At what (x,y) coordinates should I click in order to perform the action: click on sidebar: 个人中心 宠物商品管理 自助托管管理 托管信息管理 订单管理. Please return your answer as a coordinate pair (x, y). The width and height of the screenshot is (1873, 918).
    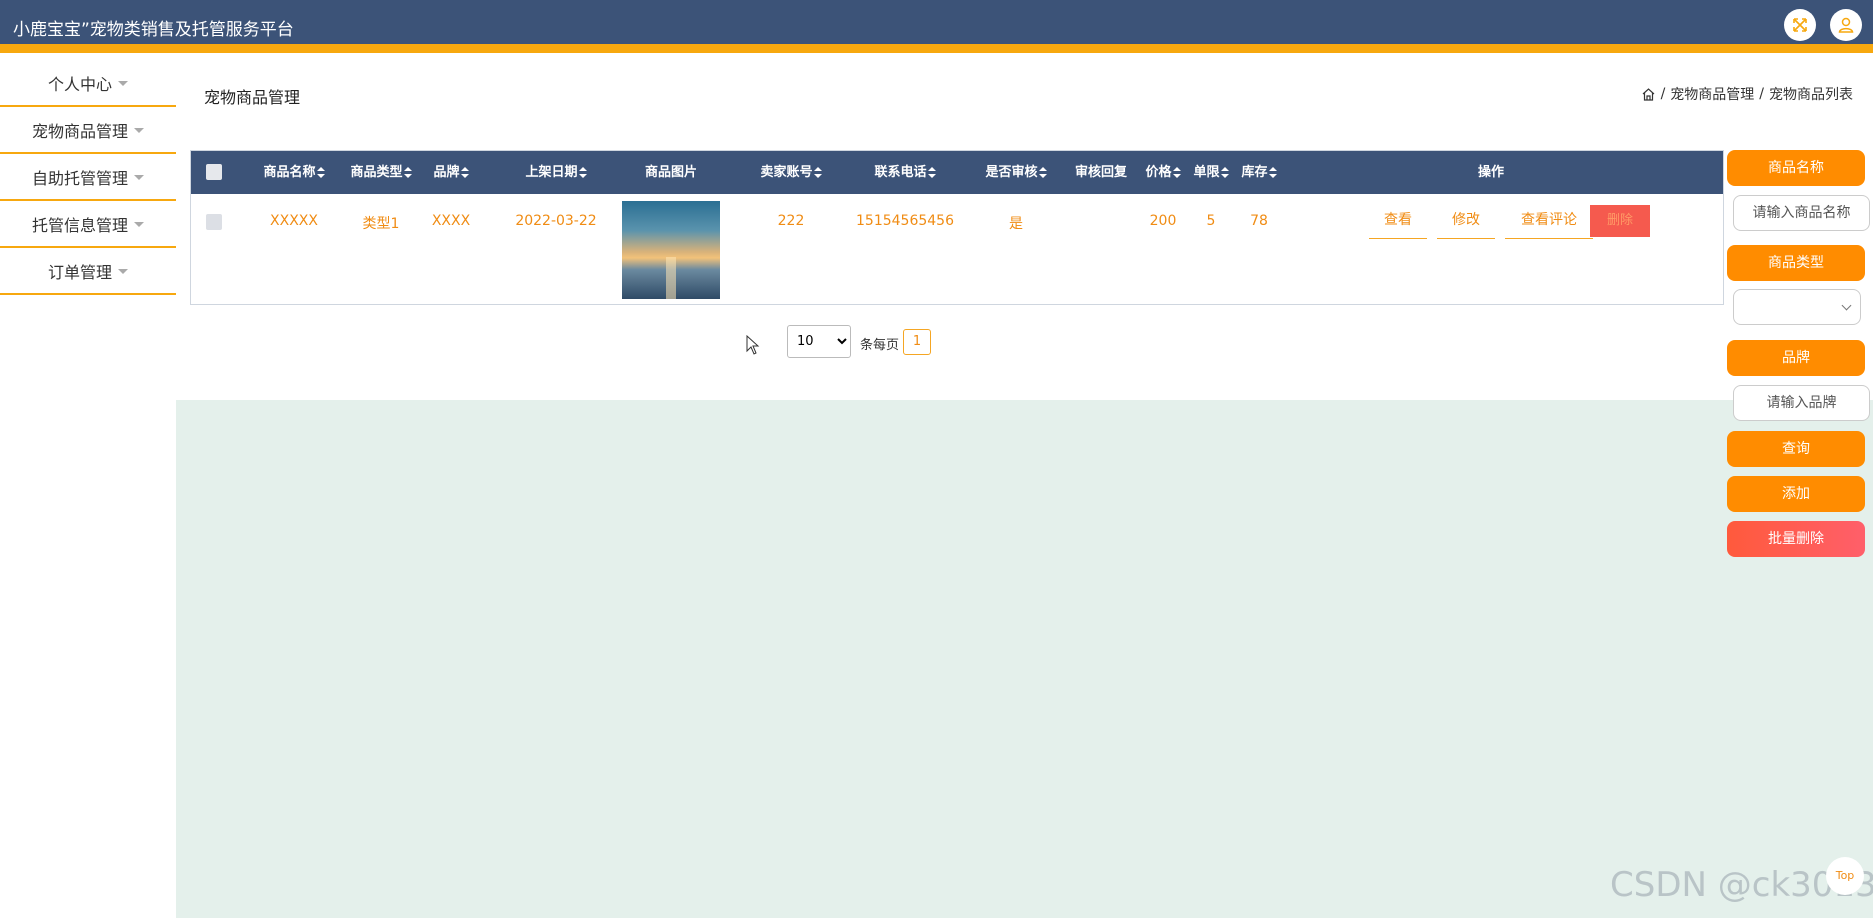
    Looking at the image, I should click on (88, 177).